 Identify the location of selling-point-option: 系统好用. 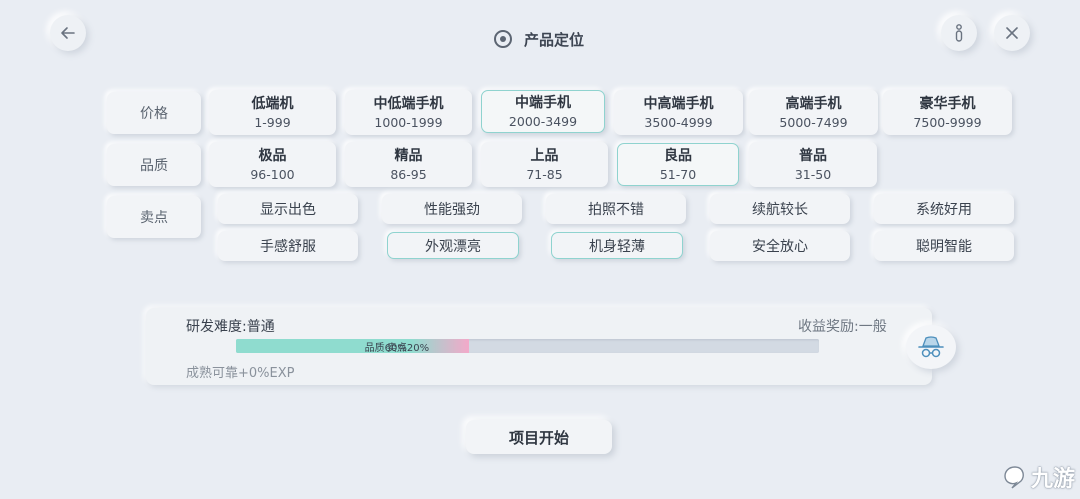
(944, 209).